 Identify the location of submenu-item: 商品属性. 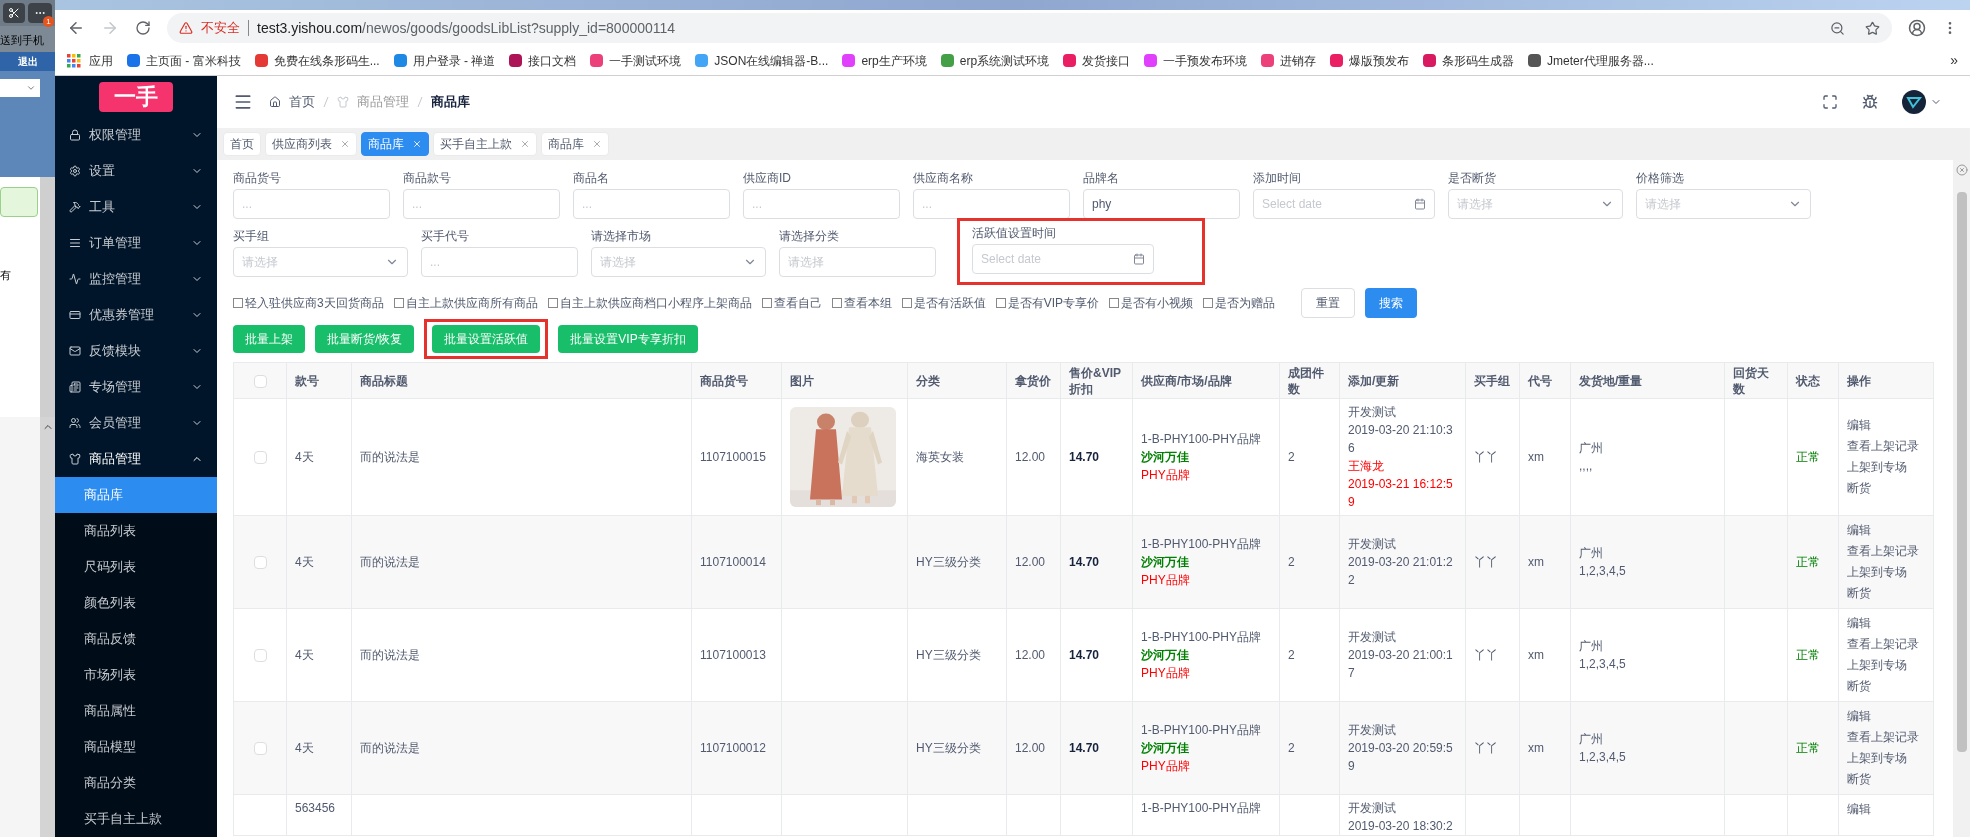
(136, 711).